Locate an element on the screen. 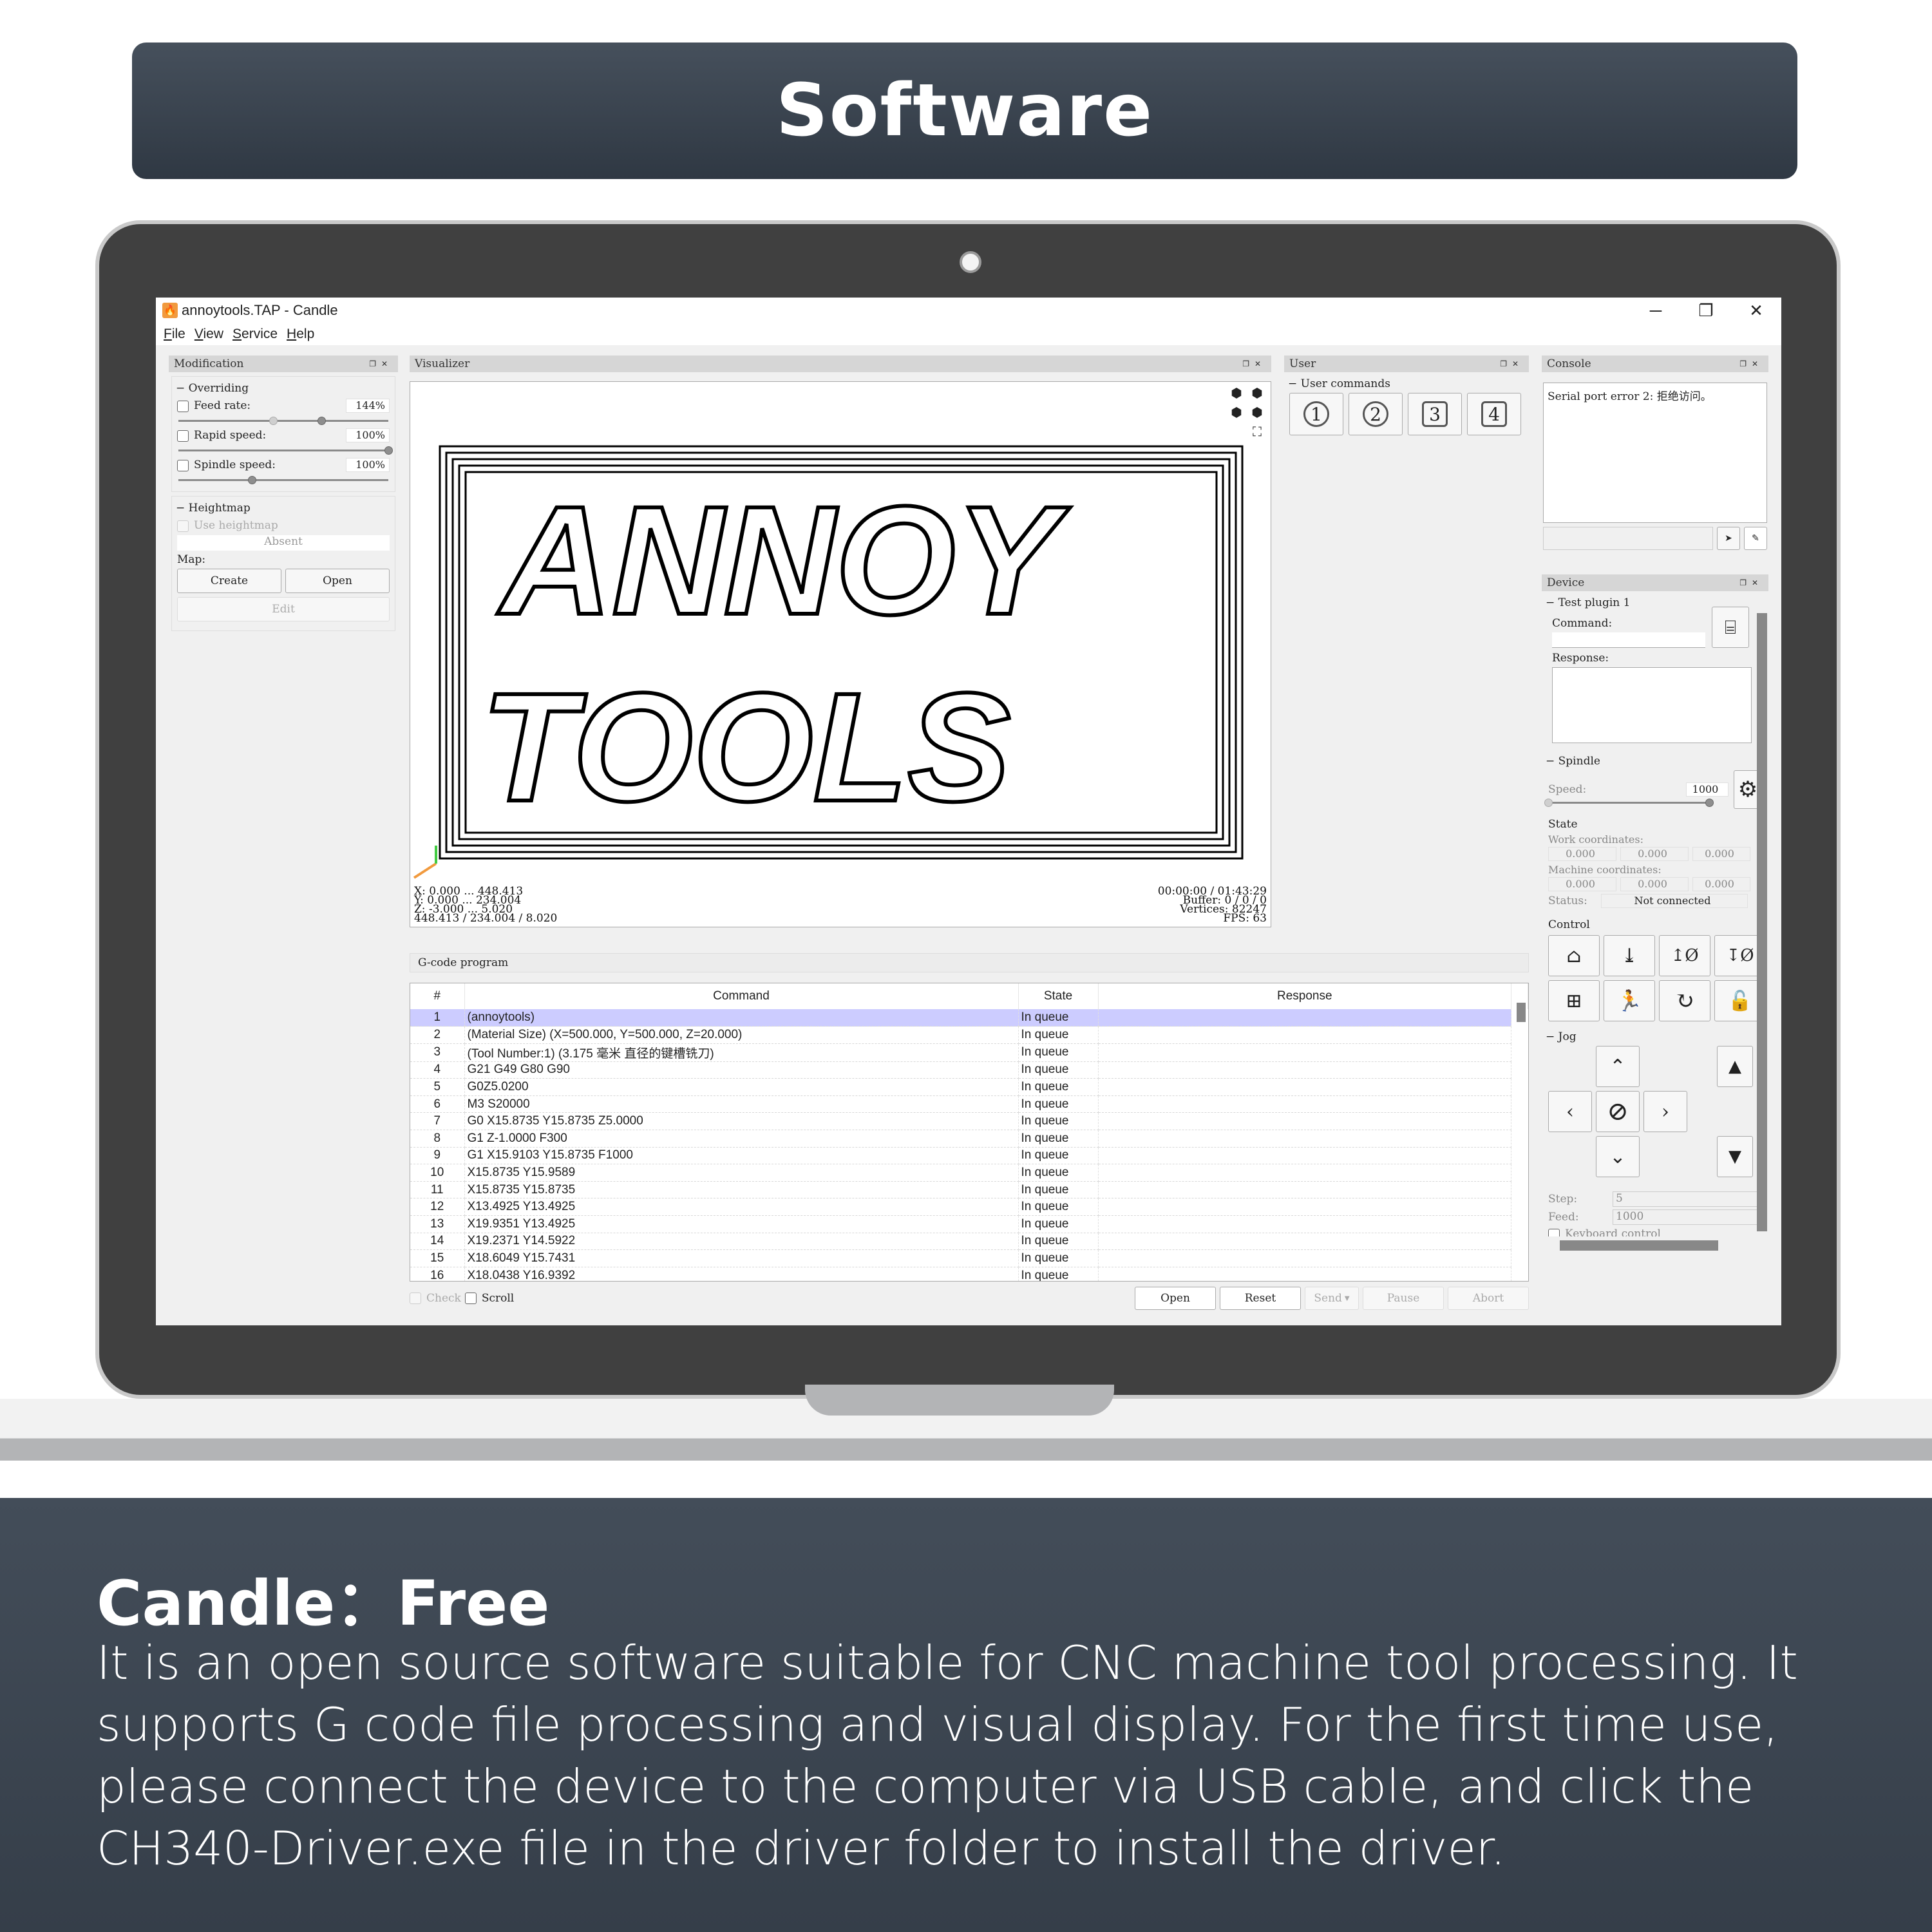 Image resolution: width=1932 pixels, height=1932 pixels. table-row: 15 X18.6049 Y15.7431 In queue is located at coordinates (969, 1258).